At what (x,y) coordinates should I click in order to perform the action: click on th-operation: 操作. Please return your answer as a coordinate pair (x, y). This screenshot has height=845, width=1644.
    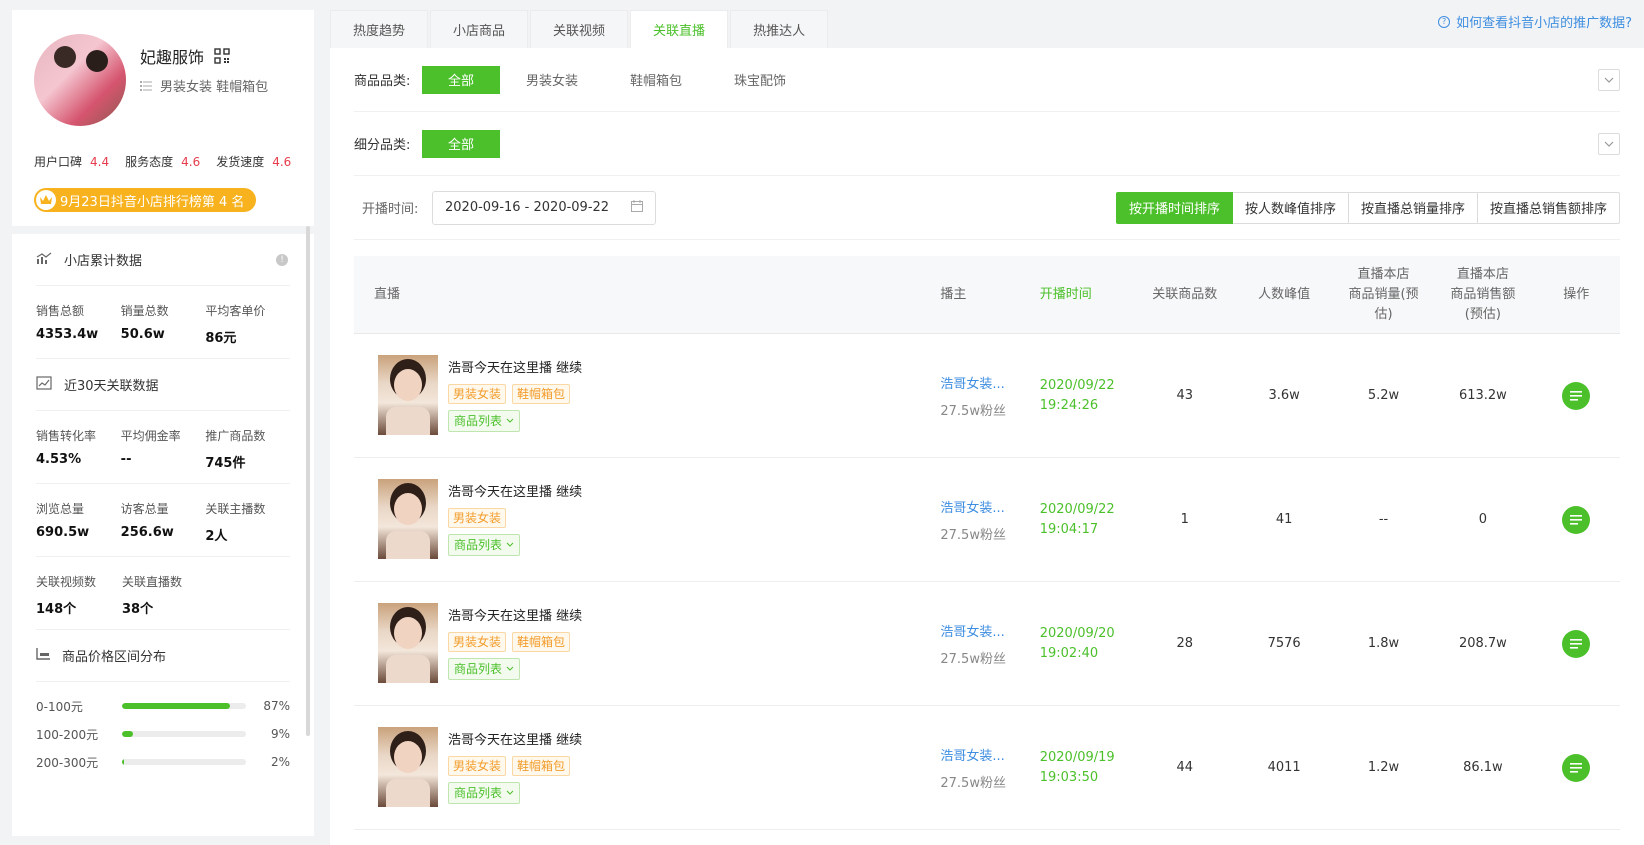
    Looking at the image, I should click on (1576, 294).